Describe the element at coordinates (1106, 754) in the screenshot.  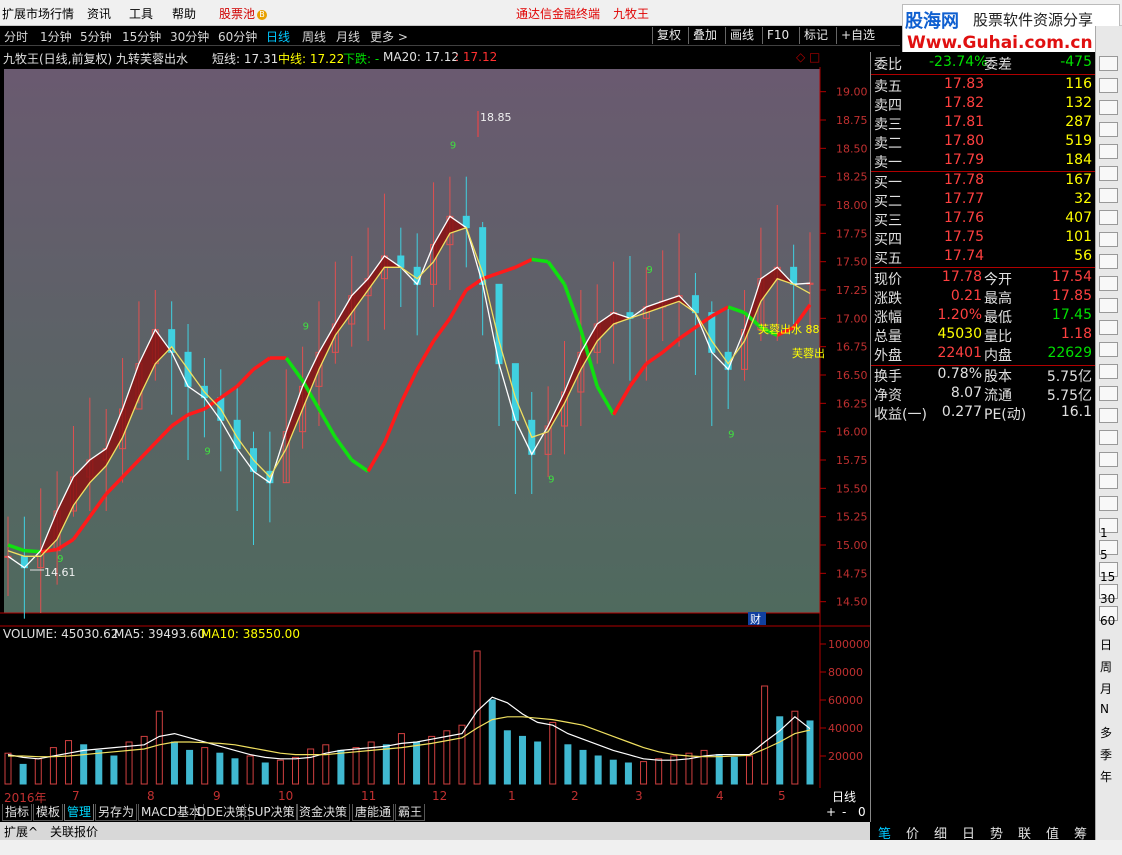
I see `sidebar-period-label: 季` at that location.